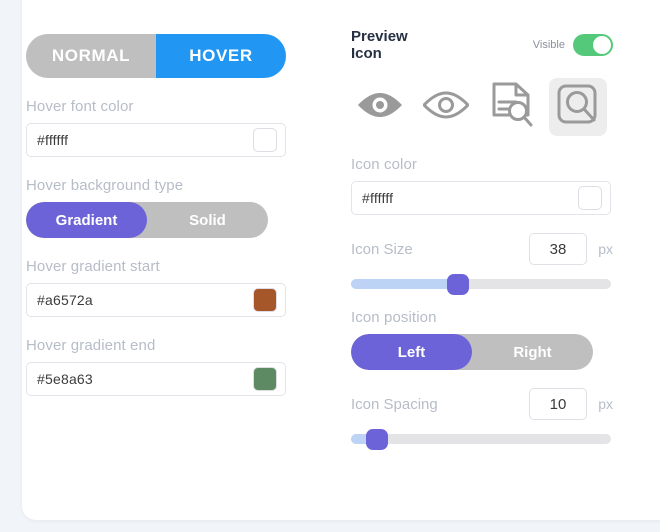  What do you see at coordinates (548, 45) in the screenshot?
I see `visible-label: Visible` at bounding box center [548, 45].